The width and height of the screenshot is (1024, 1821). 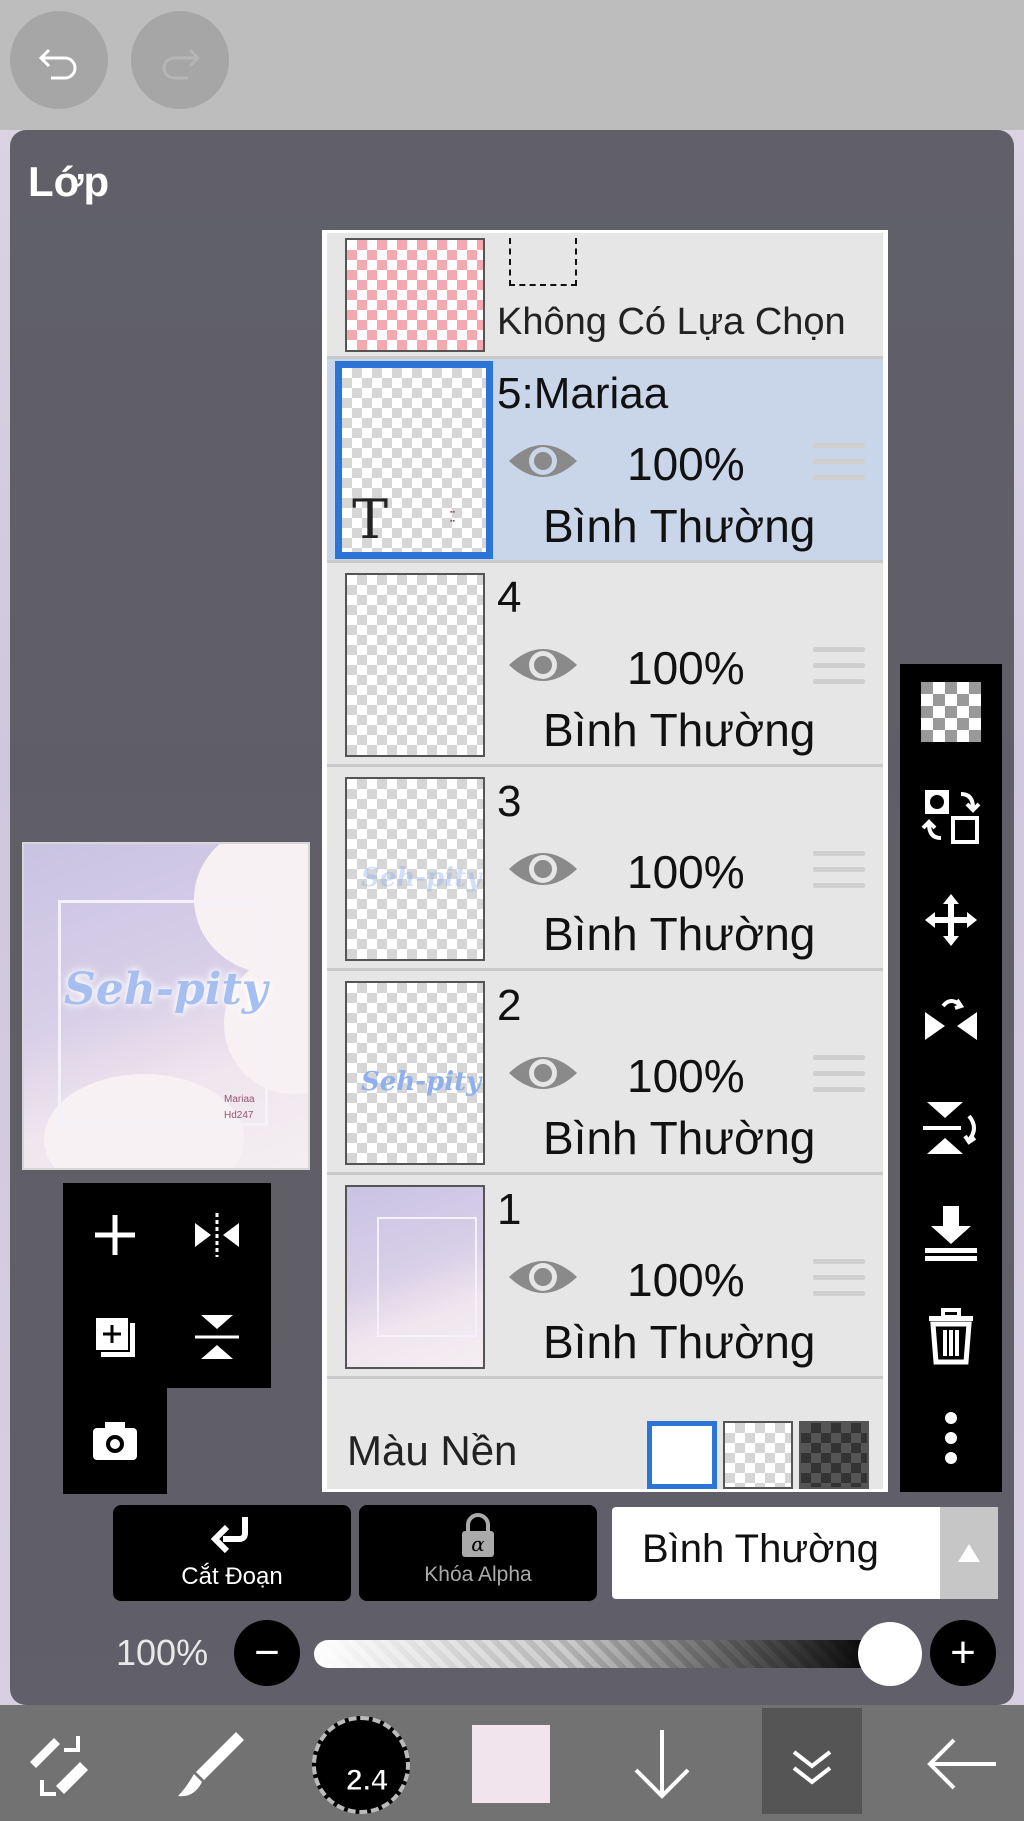 What do you see at coordinates (951, 712) in the screenshot?
I see `transparency-button` at bounding box center [951, 712].